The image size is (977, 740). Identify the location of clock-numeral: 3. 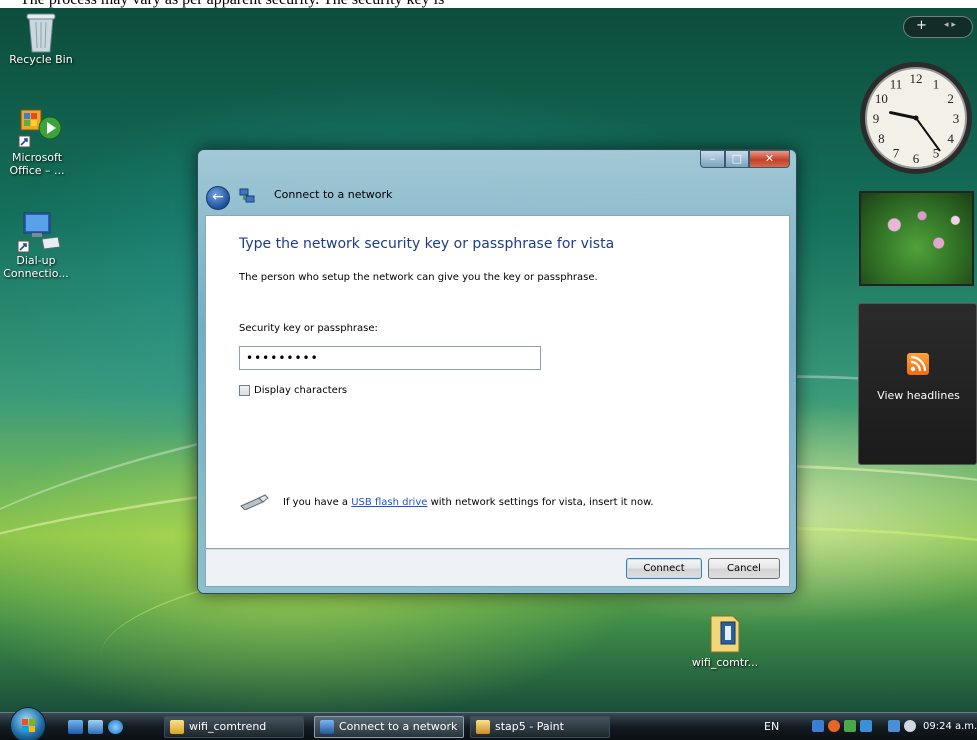
(956, 118).